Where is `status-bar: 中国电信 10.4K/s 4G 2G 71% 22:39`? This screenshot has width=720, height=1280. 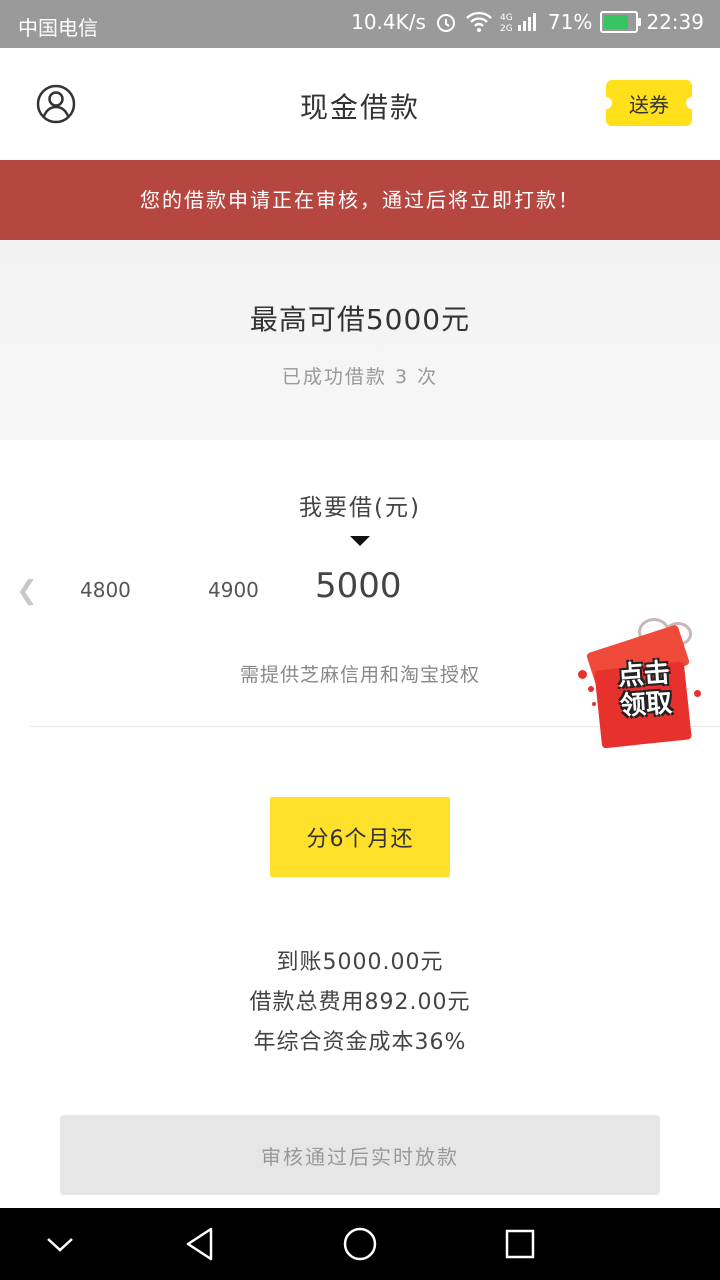
status-bar: 中国电信 10.4K/s 4G 2G 71% 22:39 is located at coordinates (360, 24).